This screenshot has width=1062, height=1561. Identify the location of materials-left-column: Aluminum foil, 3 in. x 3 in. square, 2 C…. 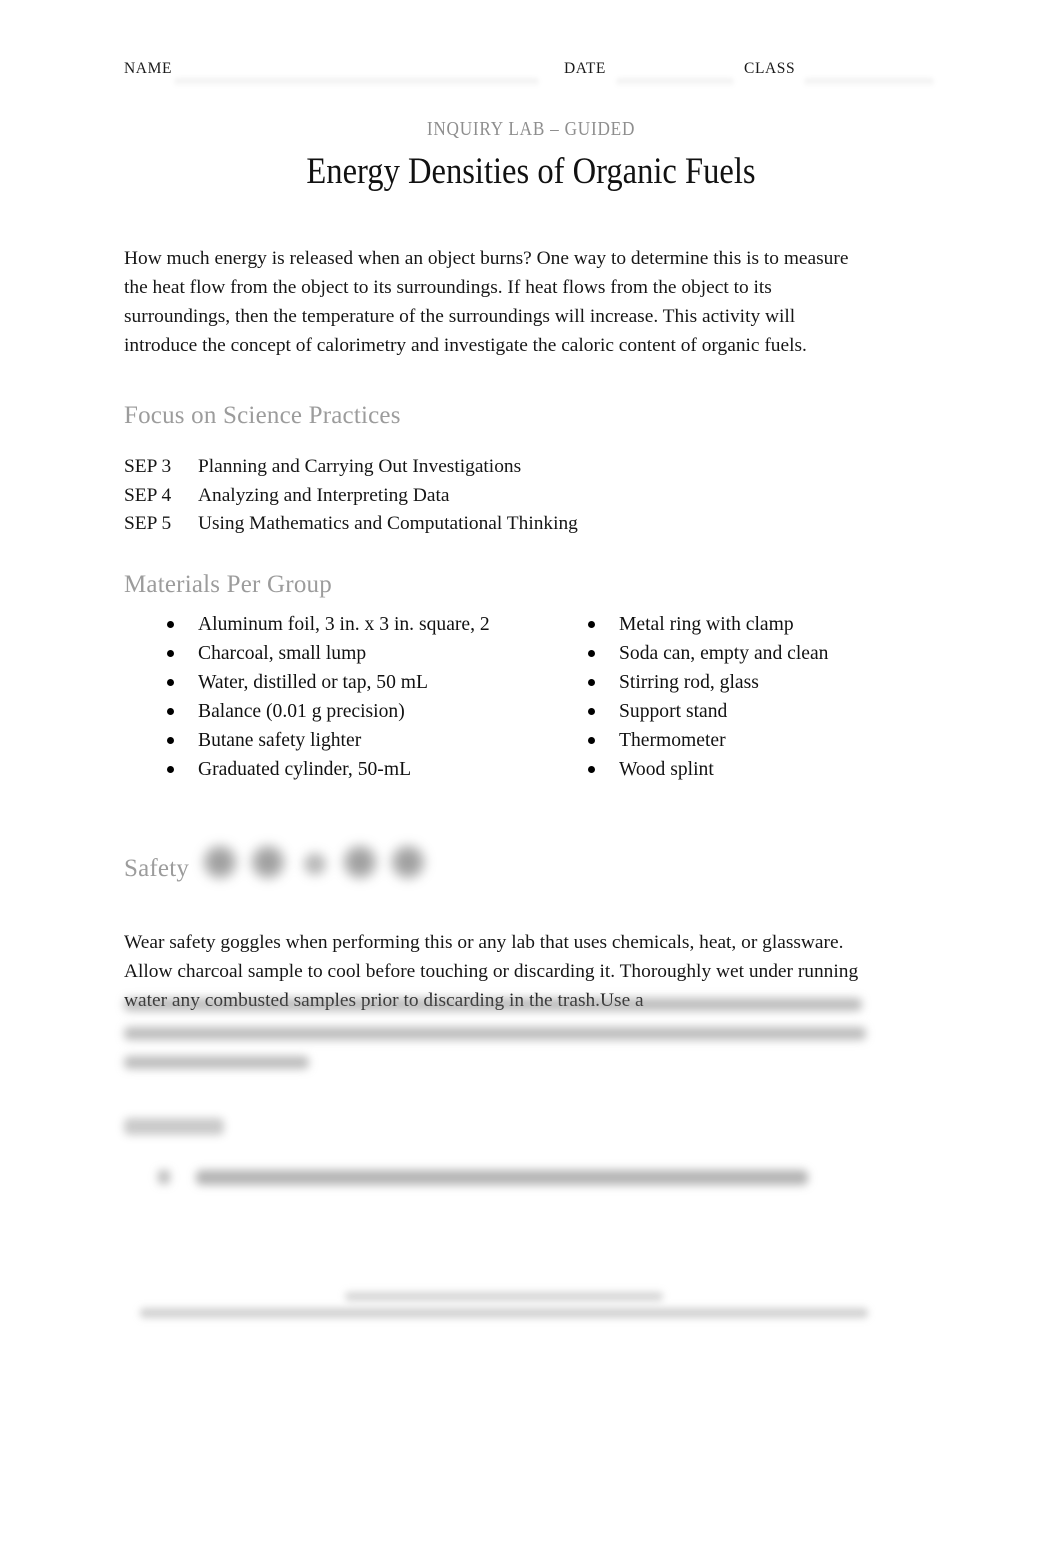
(362, 697).